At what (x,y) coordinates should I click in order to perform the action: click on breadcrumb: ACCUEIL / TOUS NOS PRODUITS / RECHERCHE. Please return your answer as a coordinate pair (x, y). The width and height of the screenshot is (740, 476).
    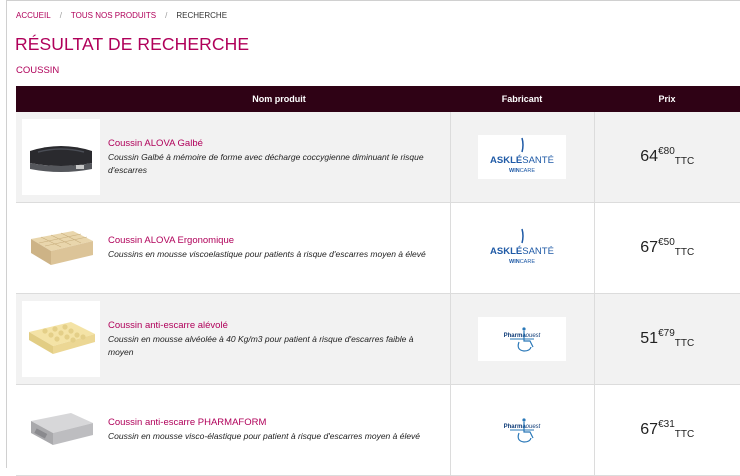
    Looking at the image, I should click on (121, 15).